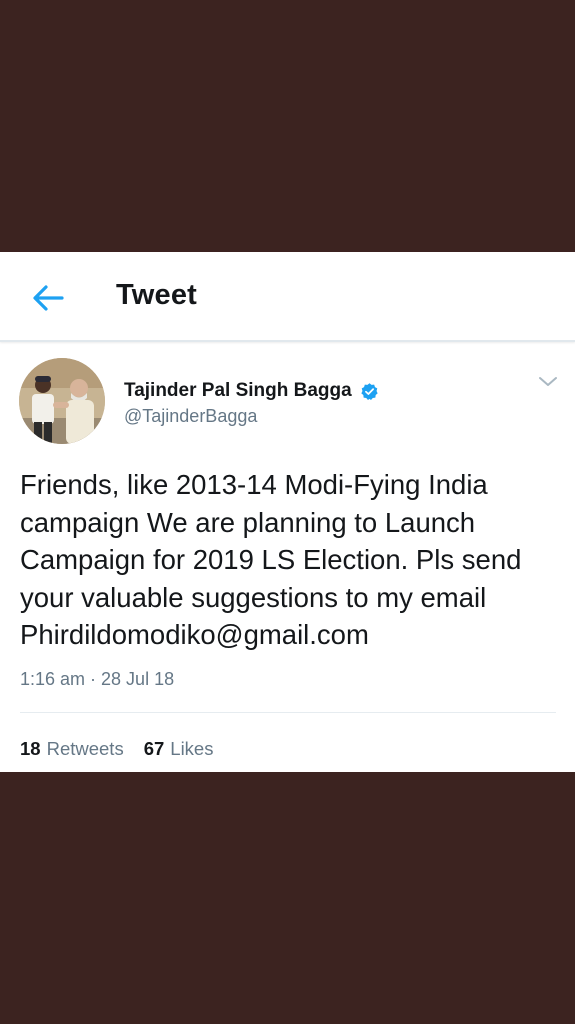 This screenshot has height=1024, width=575. I want to click on author-name: Tajinder Pal Singh Bagga, so click(238, 391).